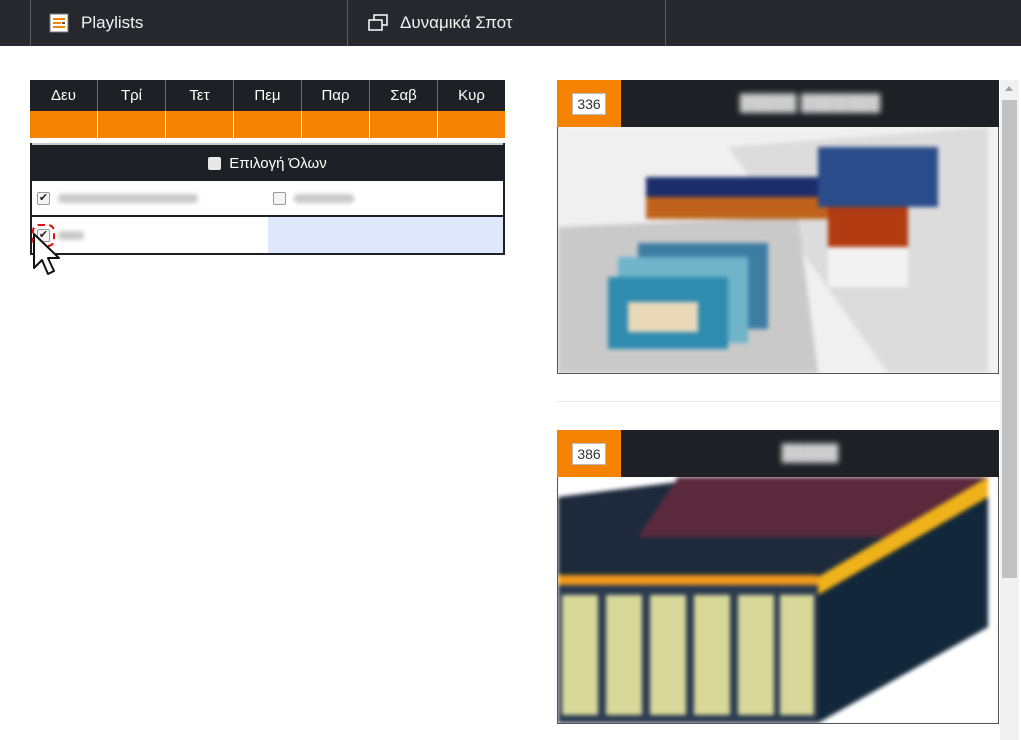 The height and width of the screenshot is (740, 1021). I want to click on spot-card-header: 336 █████ ███████, so click(778, 103).